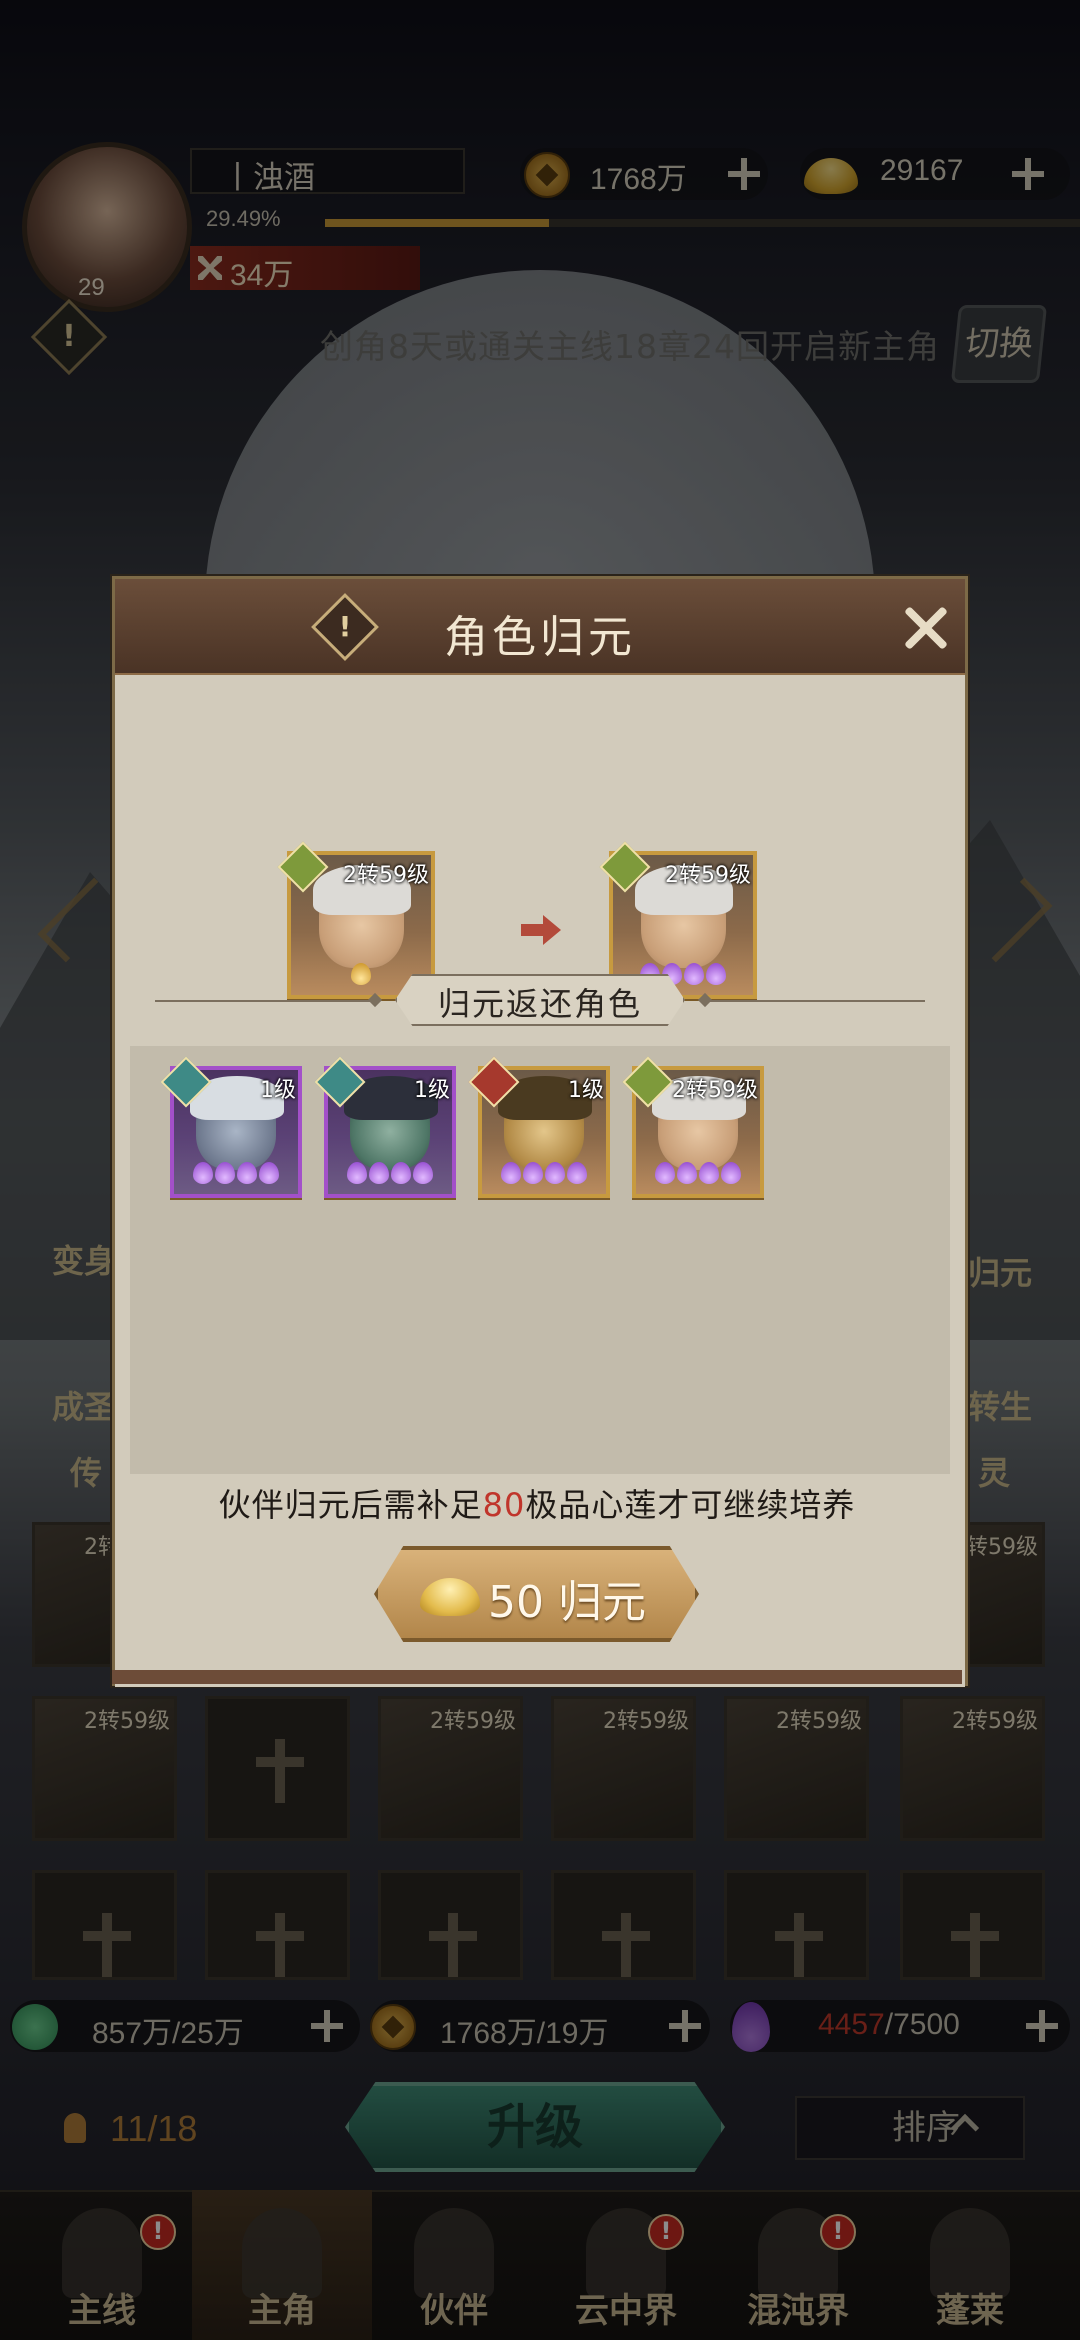  What do you see at coordinates (450, 1597) in the screenshot?
I see `gold-ingot-icon` at bounding box center [450, 1597].